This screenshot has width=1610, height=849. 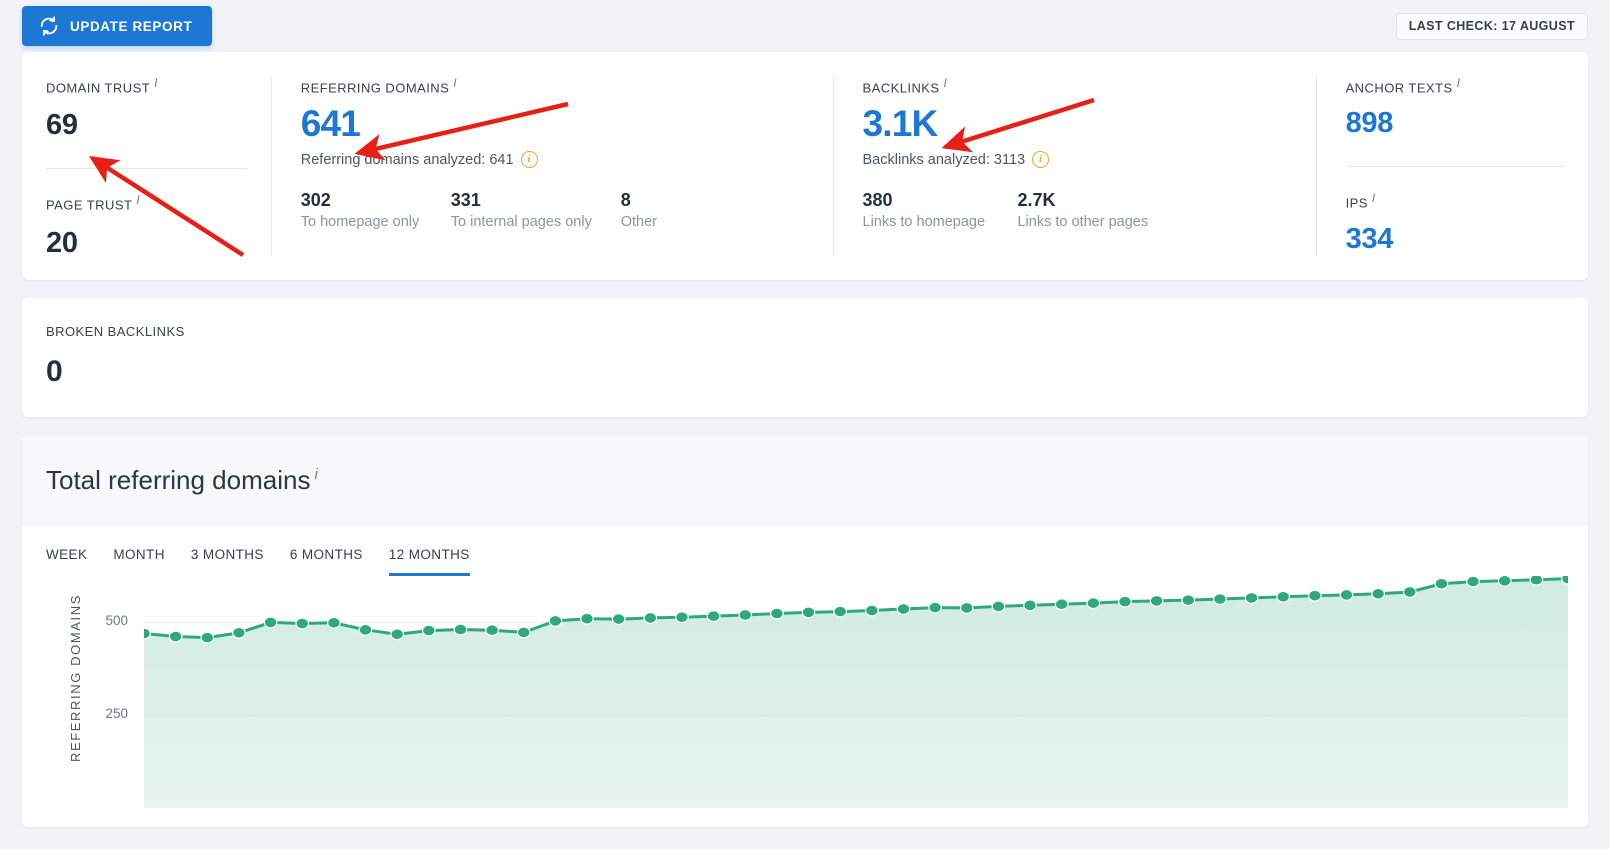 I want to click on page-trust-info-icon: i, so click(x=138, y=200).